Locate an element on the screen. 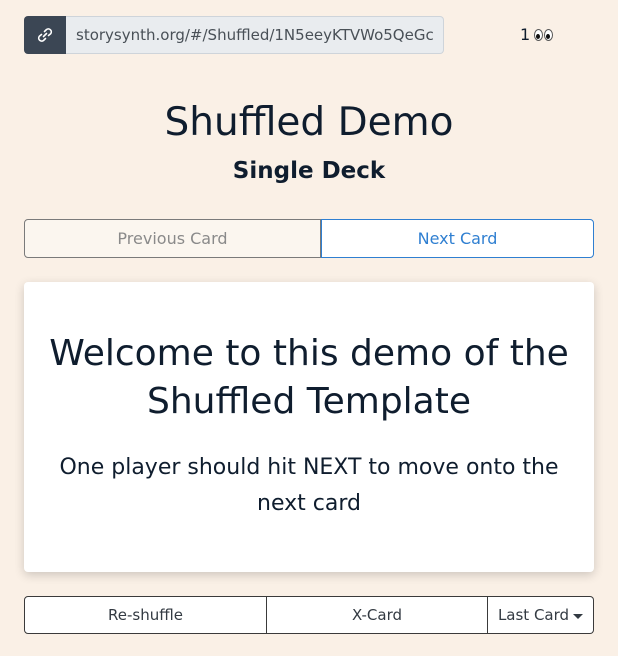 The height and width of the screenshot is (656, 618). next-card-button: Next Card is located at coordinates (457, 238).